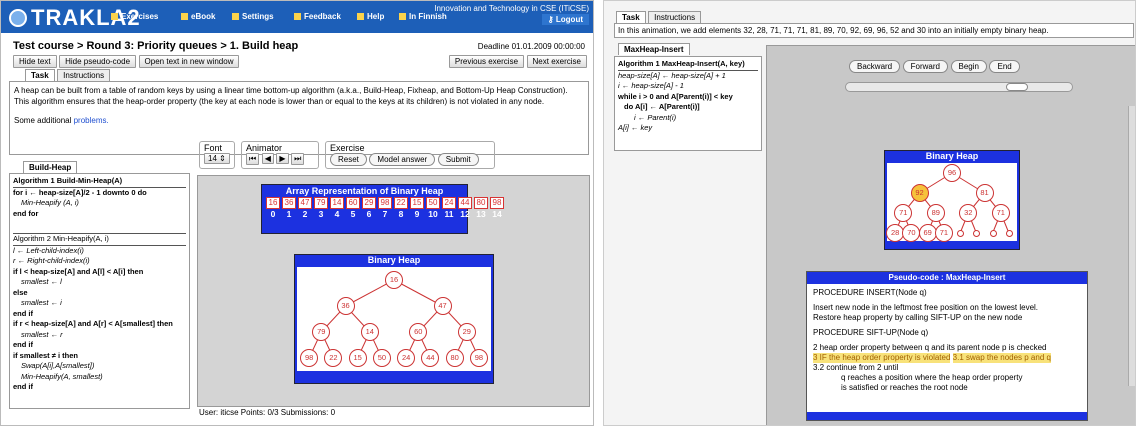 This screenshot has width=1136, height=426. What do you see at coordinates (556, 61) in the screenshot?
I see `next-exercise-button: Next exercise` at bounding box center [556, 61].